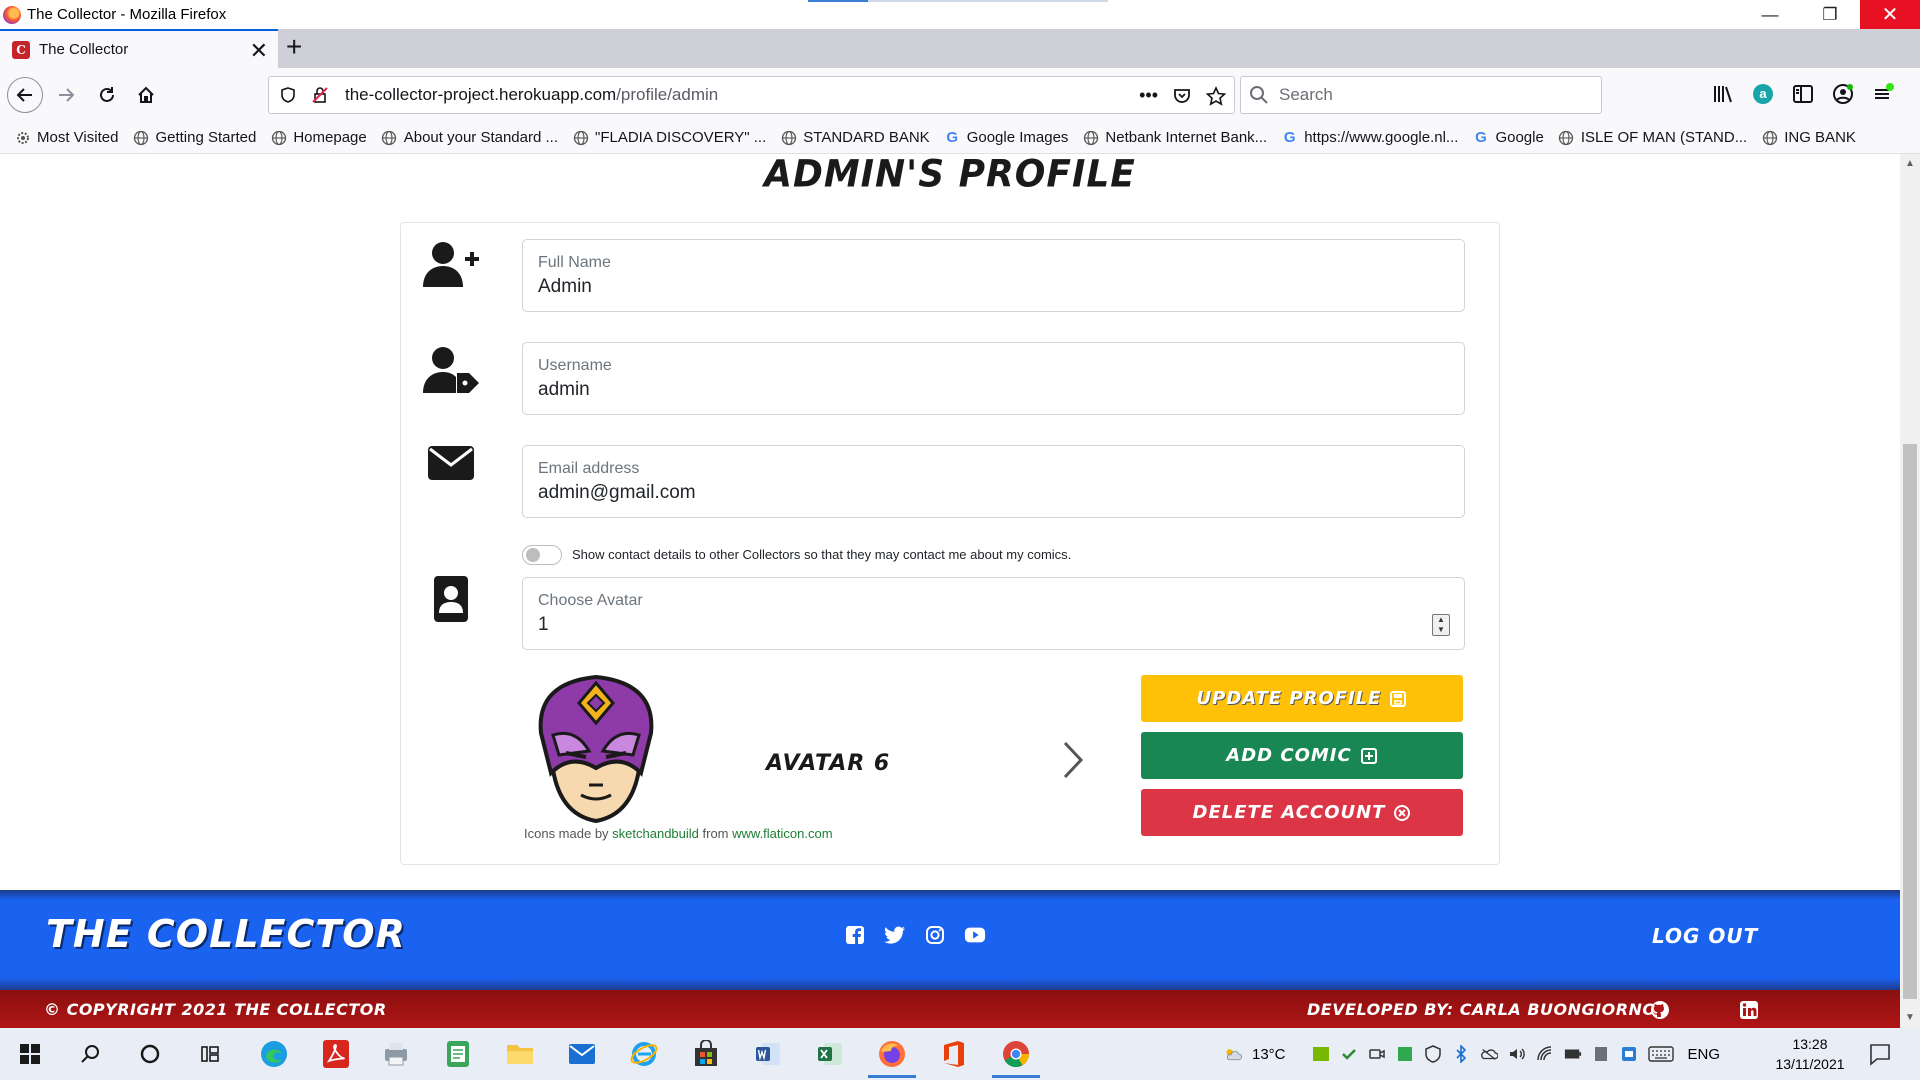 The image size is (1920, 1080). I want to click on email-field: Email address admin@gmail.com, so click(993, 481).